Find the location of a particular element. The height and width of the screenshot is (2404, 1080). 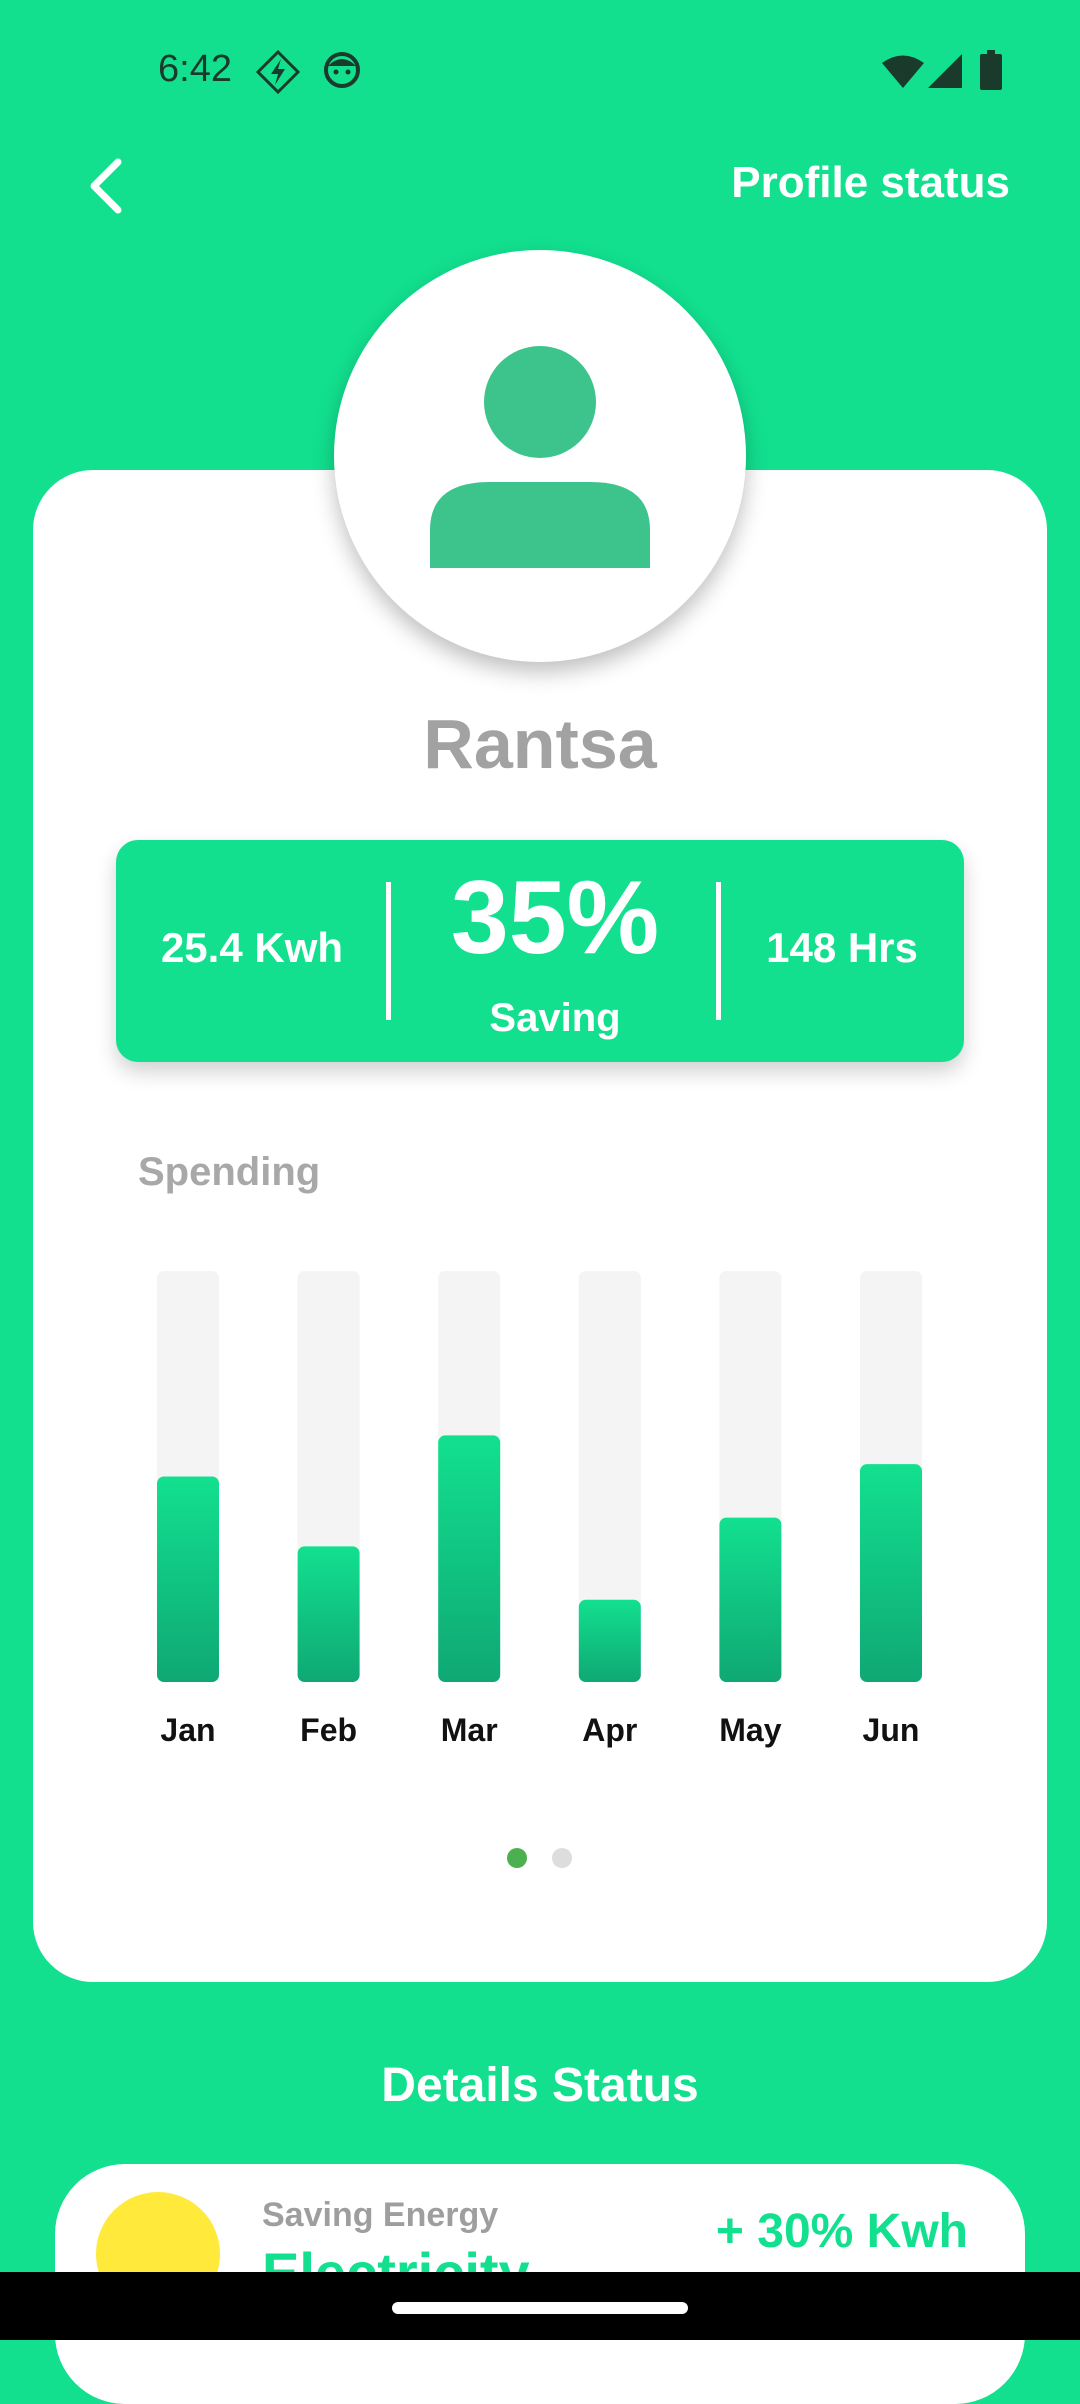

bar-apr is located at coordinates (609, 1640).